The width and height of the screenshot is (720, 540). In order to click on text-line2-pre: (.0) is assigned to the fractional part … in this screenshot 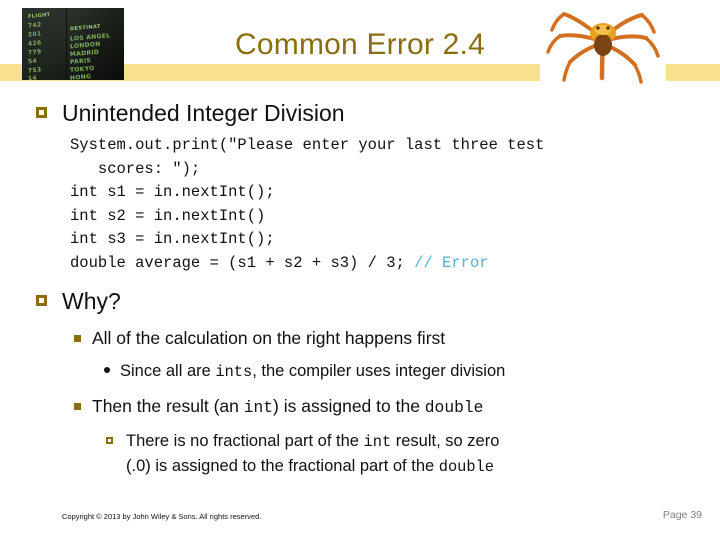, I will do `click(282, 466)`.